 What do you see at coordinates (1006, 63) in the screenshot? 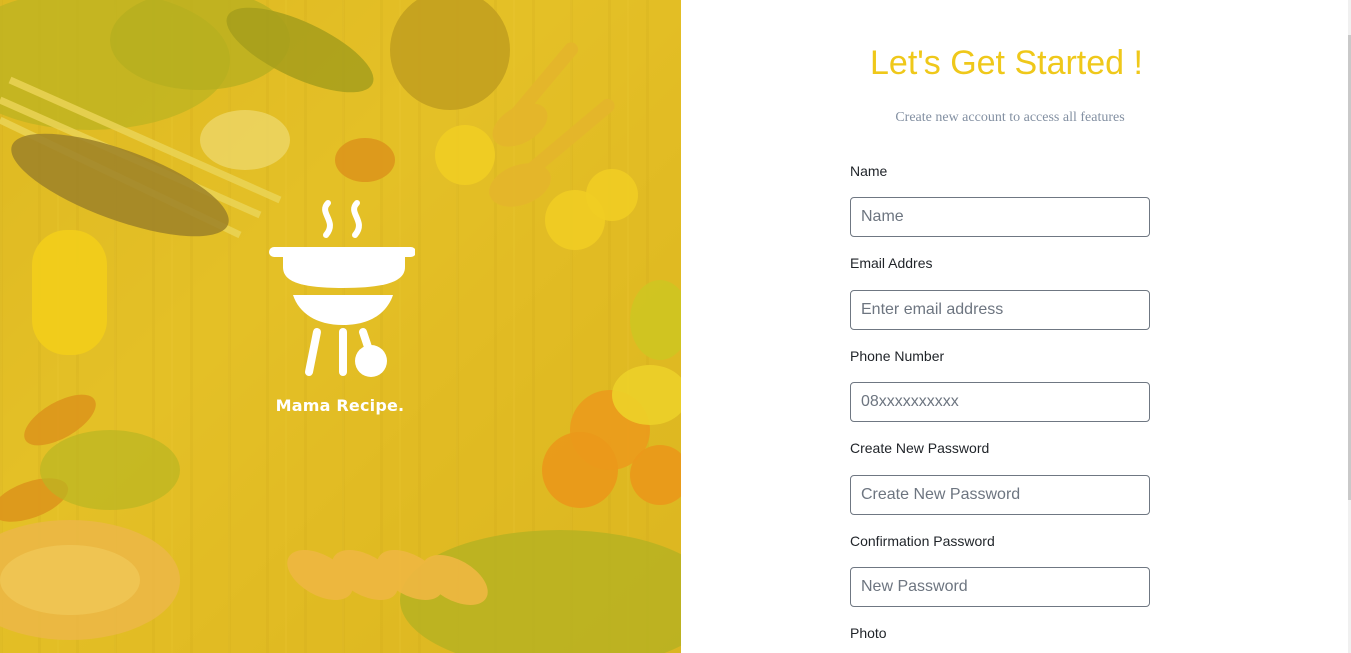
I see `page-title: Let's Get Started !` at bounding box center [1006, 63].